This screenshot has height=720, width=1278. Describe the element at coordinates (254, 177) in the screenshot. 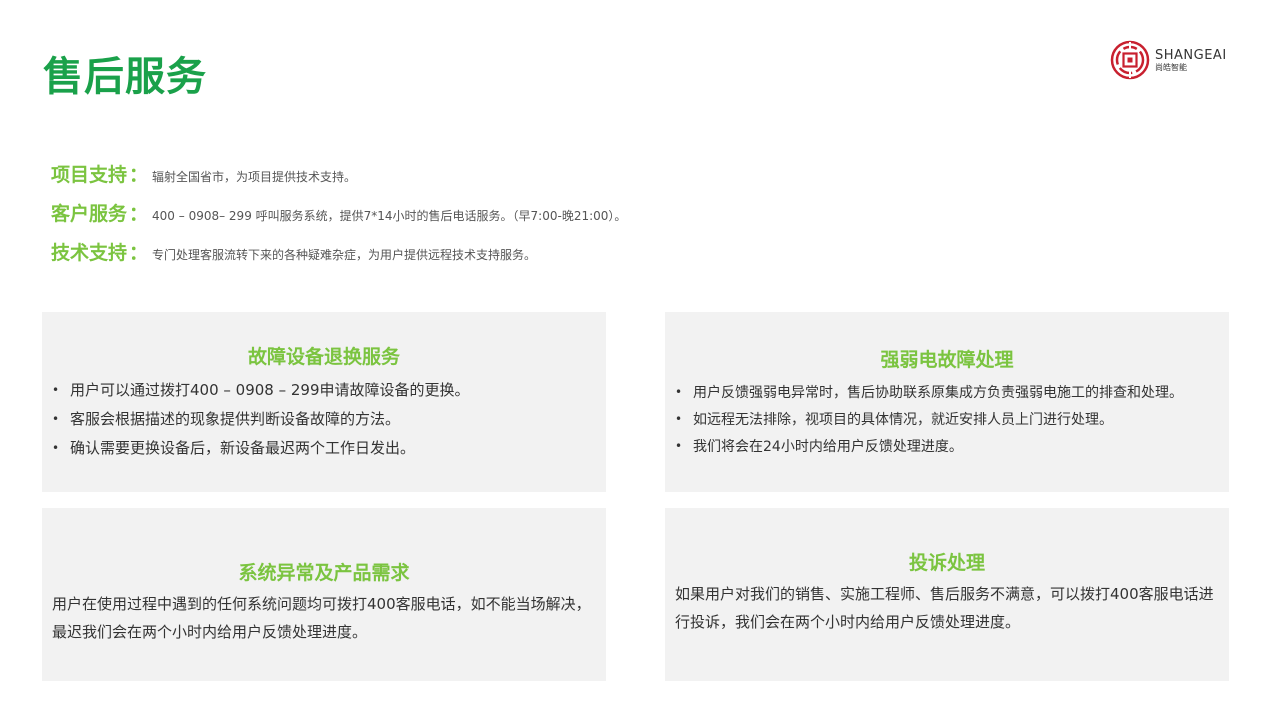

I see `support-text: 辐射全国省市，为项目提供技术支持。` at that location.